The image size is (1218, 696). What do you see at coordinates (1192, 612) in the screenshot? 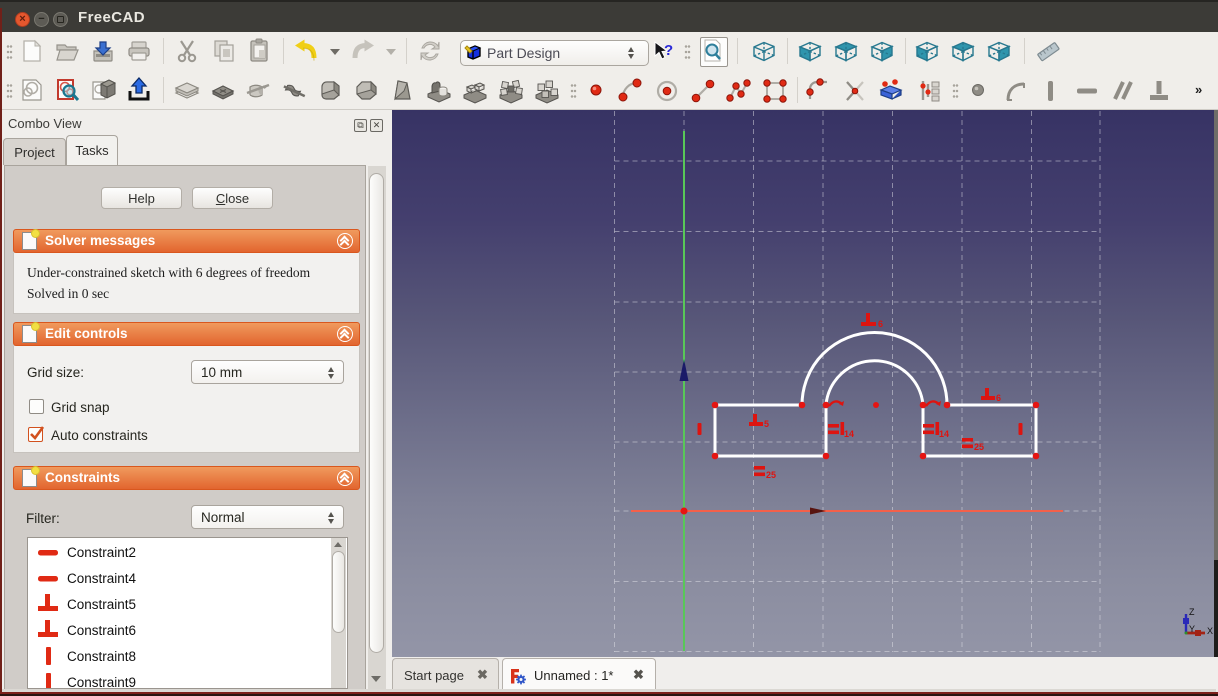
I see `svg-text: Z` at bounding box center [1192, 612].